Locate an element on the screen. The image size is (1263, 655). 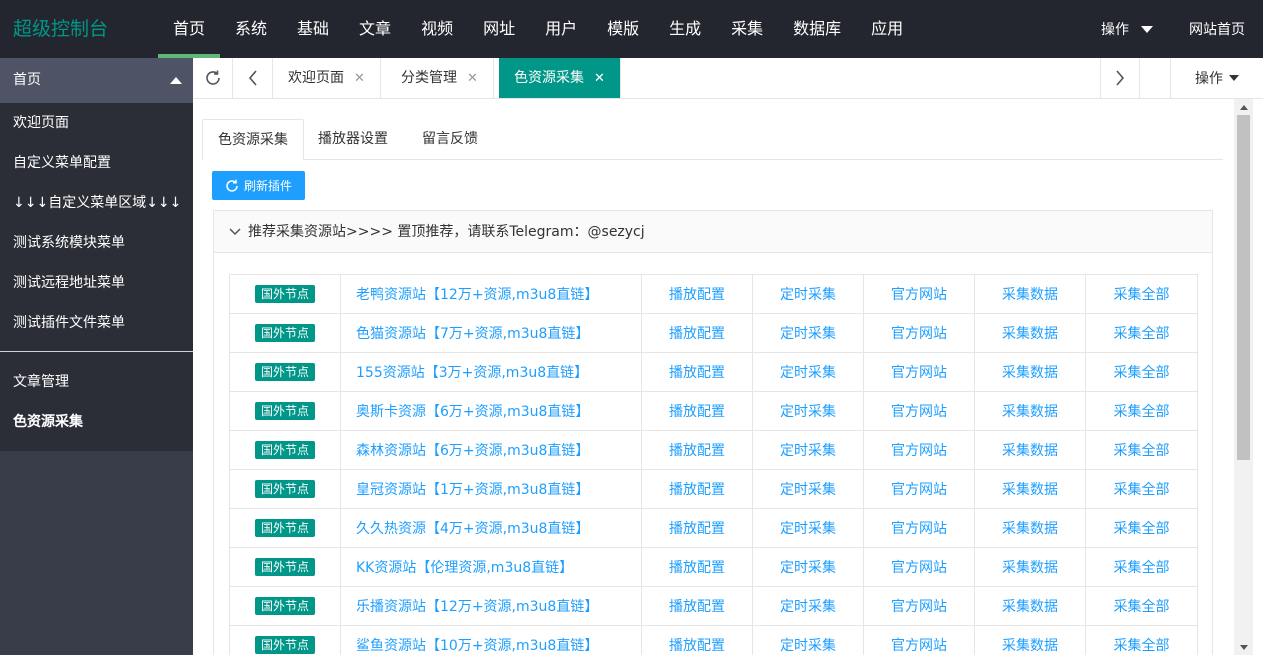
refresh-page-button is located at coordinates (213, 78).